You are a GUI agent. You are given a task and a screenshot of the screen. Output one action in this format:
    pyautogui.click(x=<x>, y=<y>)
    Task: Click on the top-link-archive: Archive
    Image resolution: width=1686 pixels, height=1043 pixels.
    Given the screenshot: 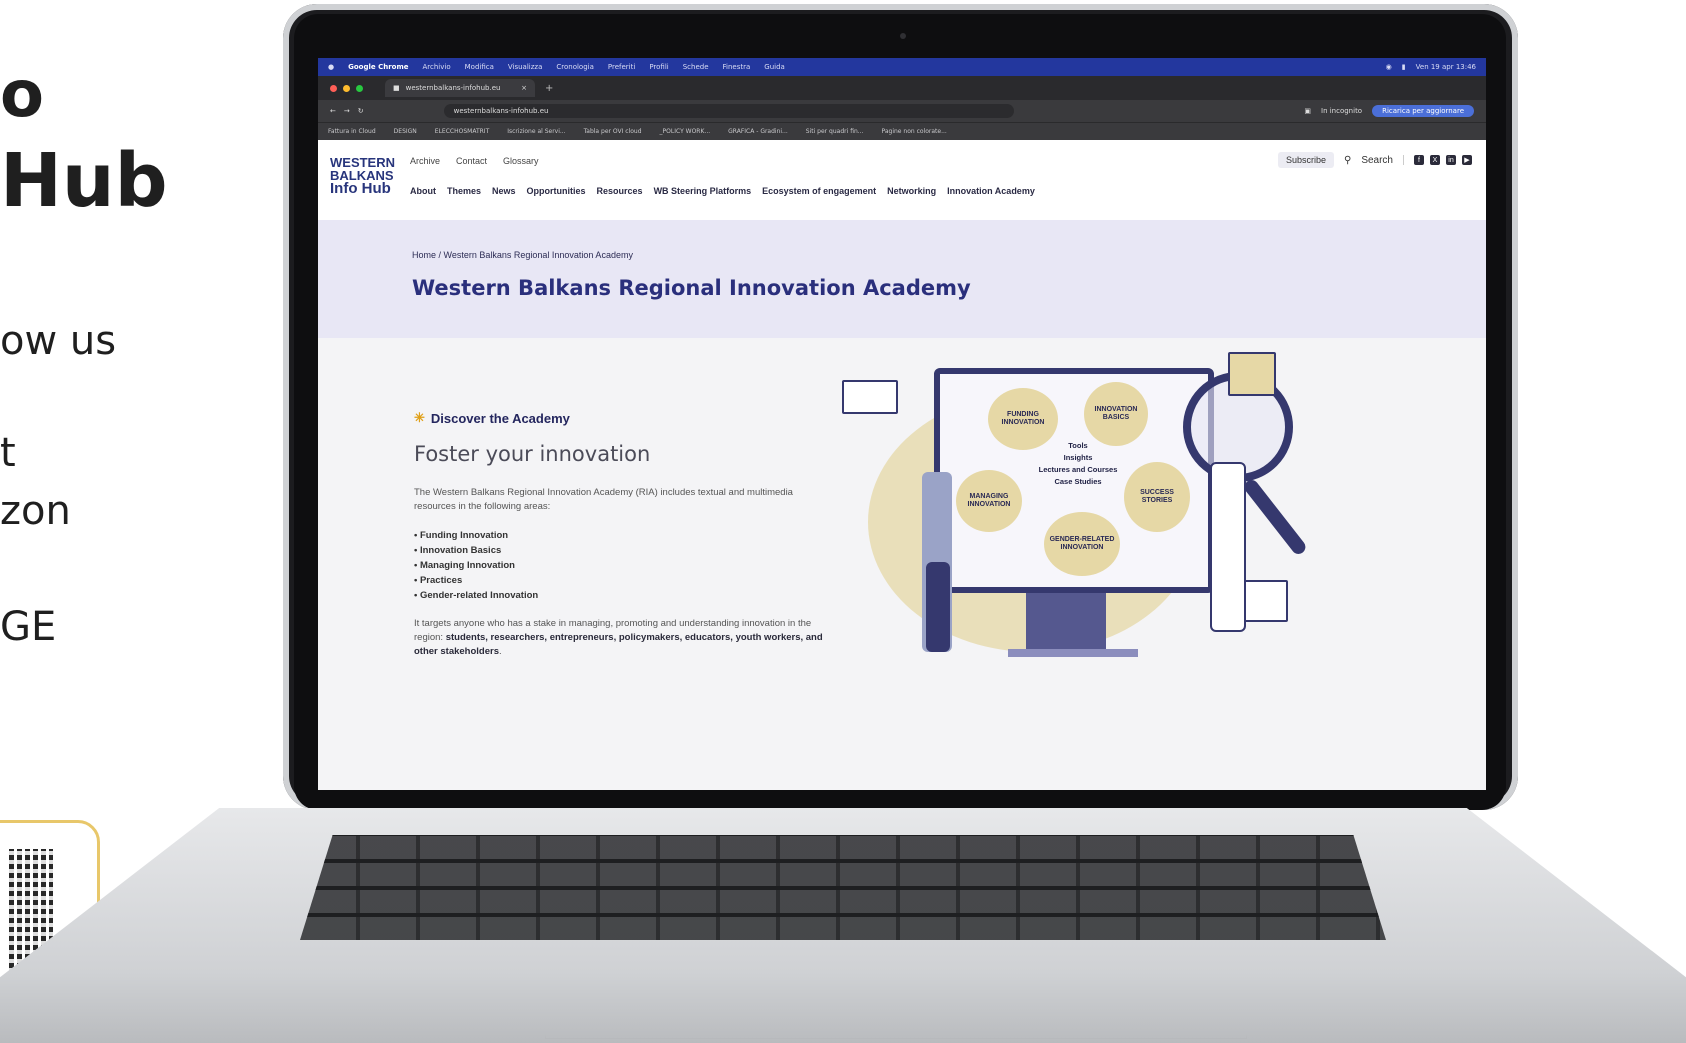 What is the action you would take?
    pyautogui.click(x=425, y=161)
    